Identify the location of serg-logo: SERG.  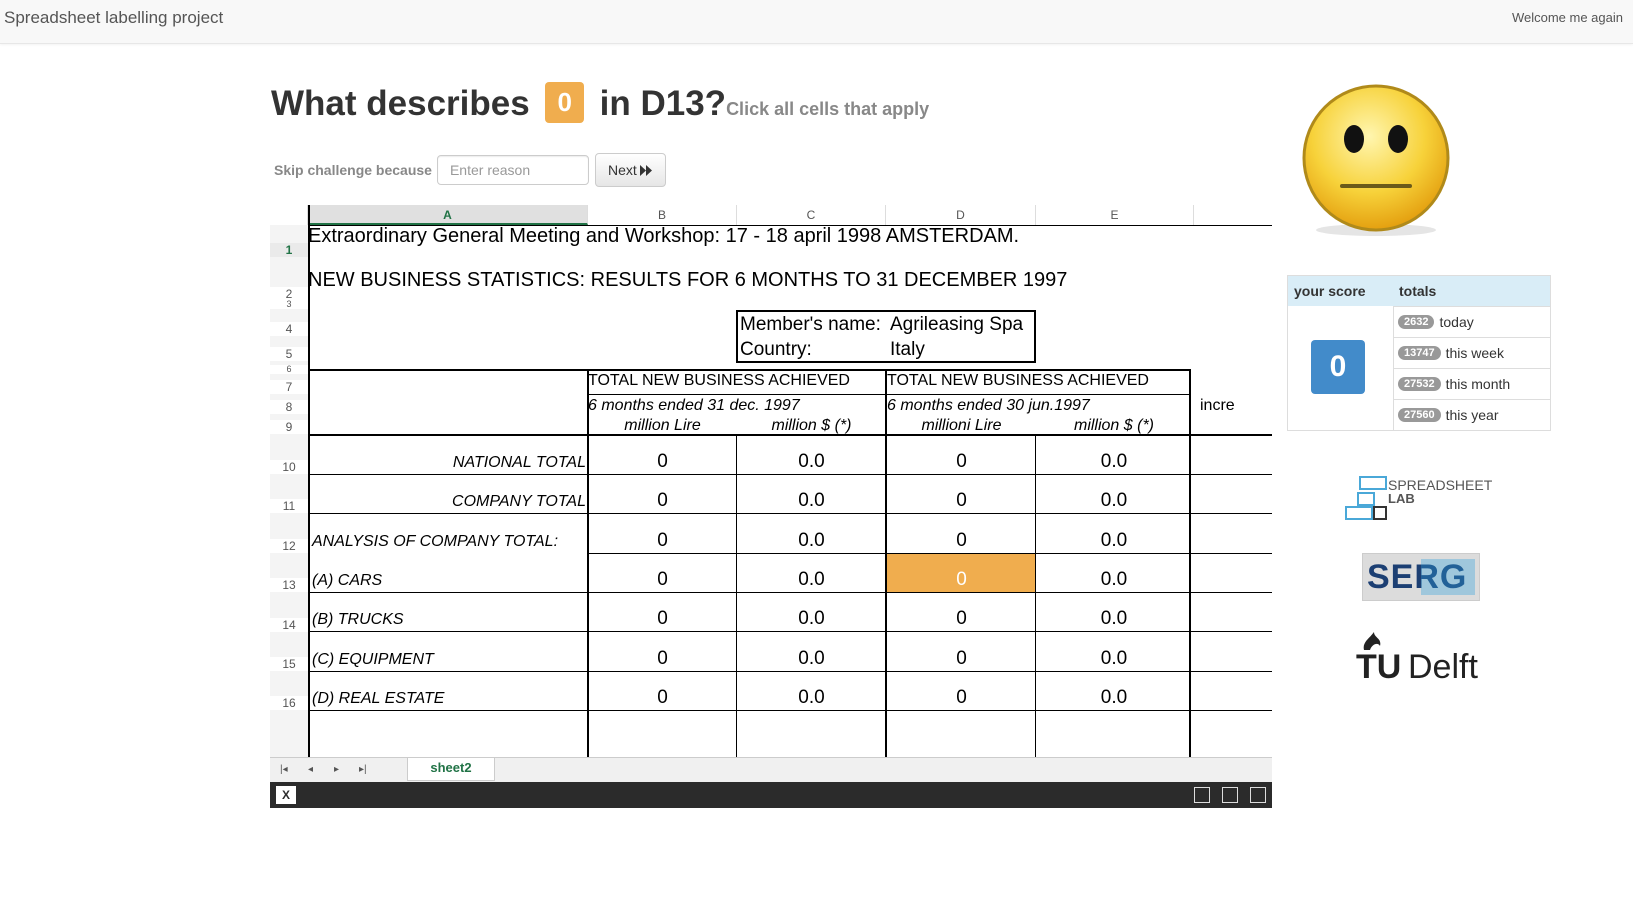
(1421, 577).